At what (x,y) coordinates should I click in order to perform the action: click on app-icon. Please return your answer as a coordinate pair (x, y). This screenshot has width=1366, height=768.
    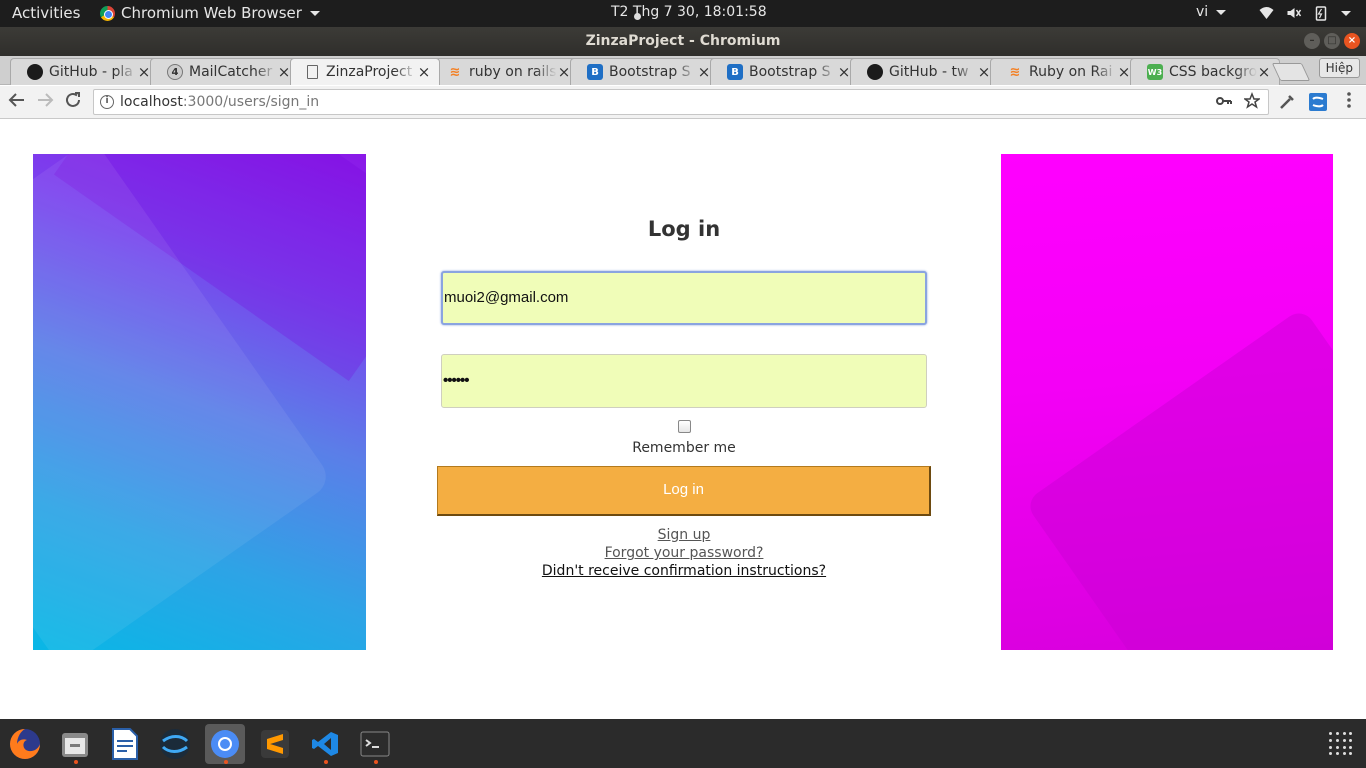
    Looking at the image, I should click on (175, 744).